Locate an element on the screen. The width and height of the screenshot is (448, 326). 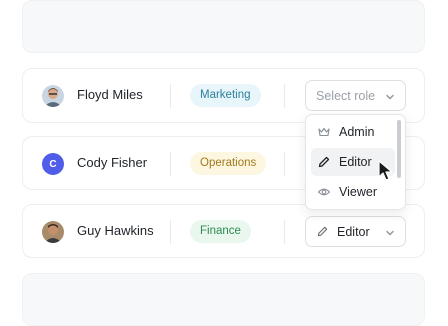
member-name: Floyd Miles is located at coordinates (110, 94).